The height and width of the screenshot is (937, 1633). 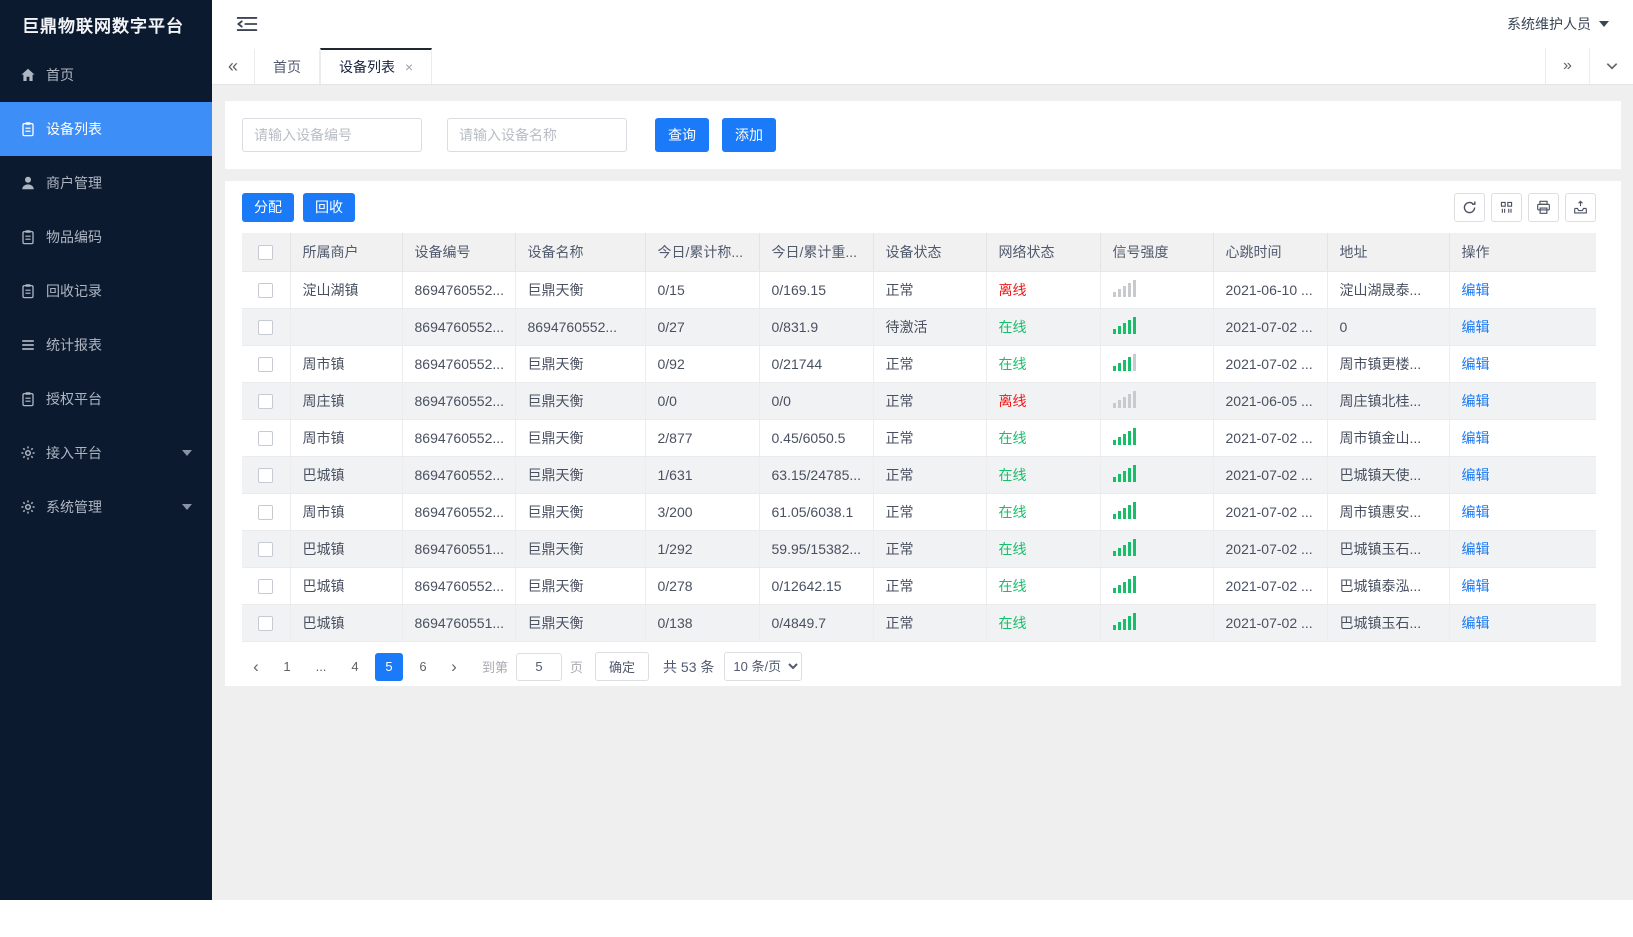 What do you see at coordinates (346, 401) in the screenshot?
I see `merchant-cell: 周庄镇` at bounding box center [346, 401].